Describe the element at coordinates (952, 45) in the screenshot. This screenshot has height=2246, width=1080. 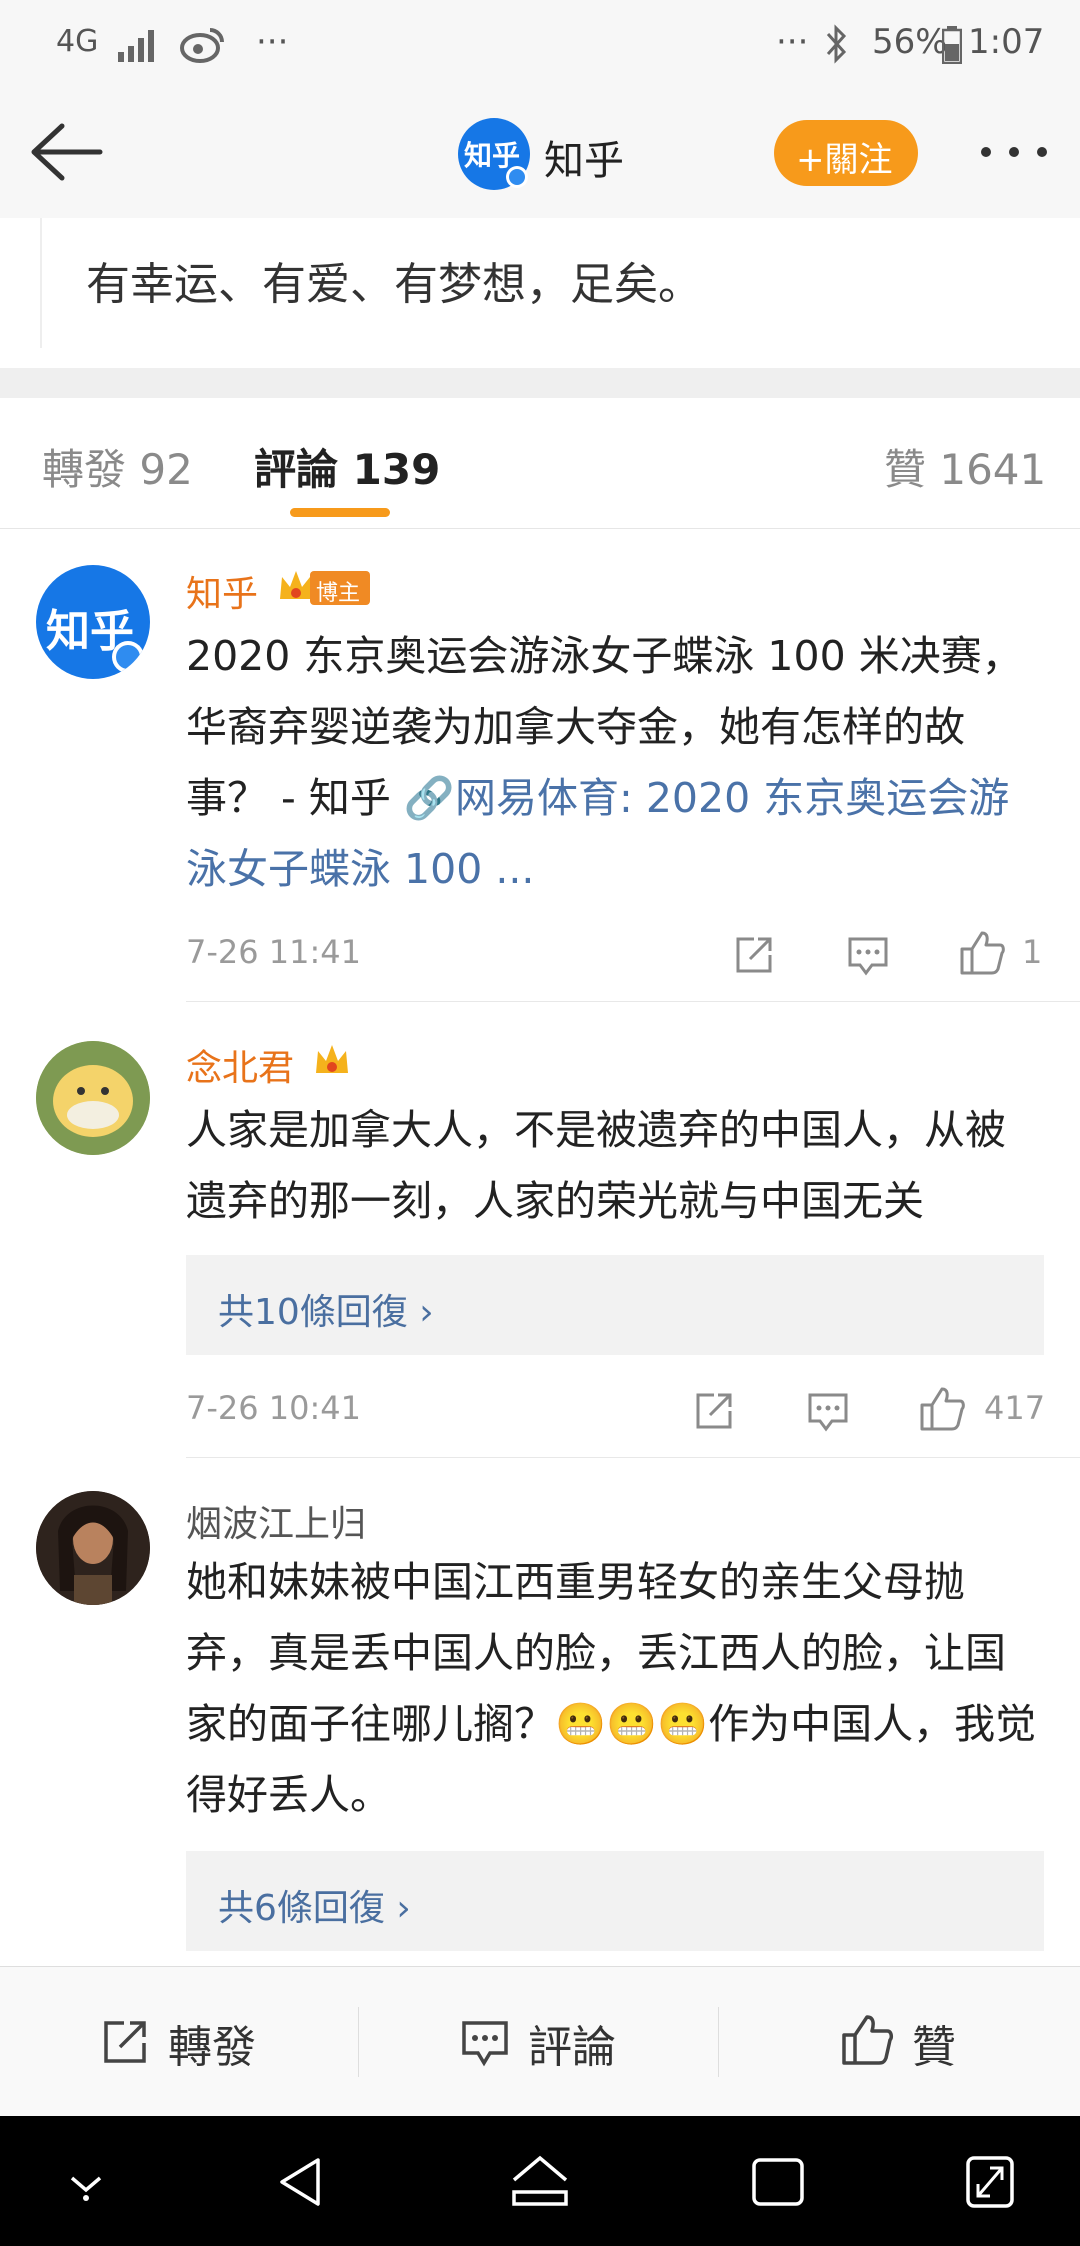
I see `battery-icon` at that location.